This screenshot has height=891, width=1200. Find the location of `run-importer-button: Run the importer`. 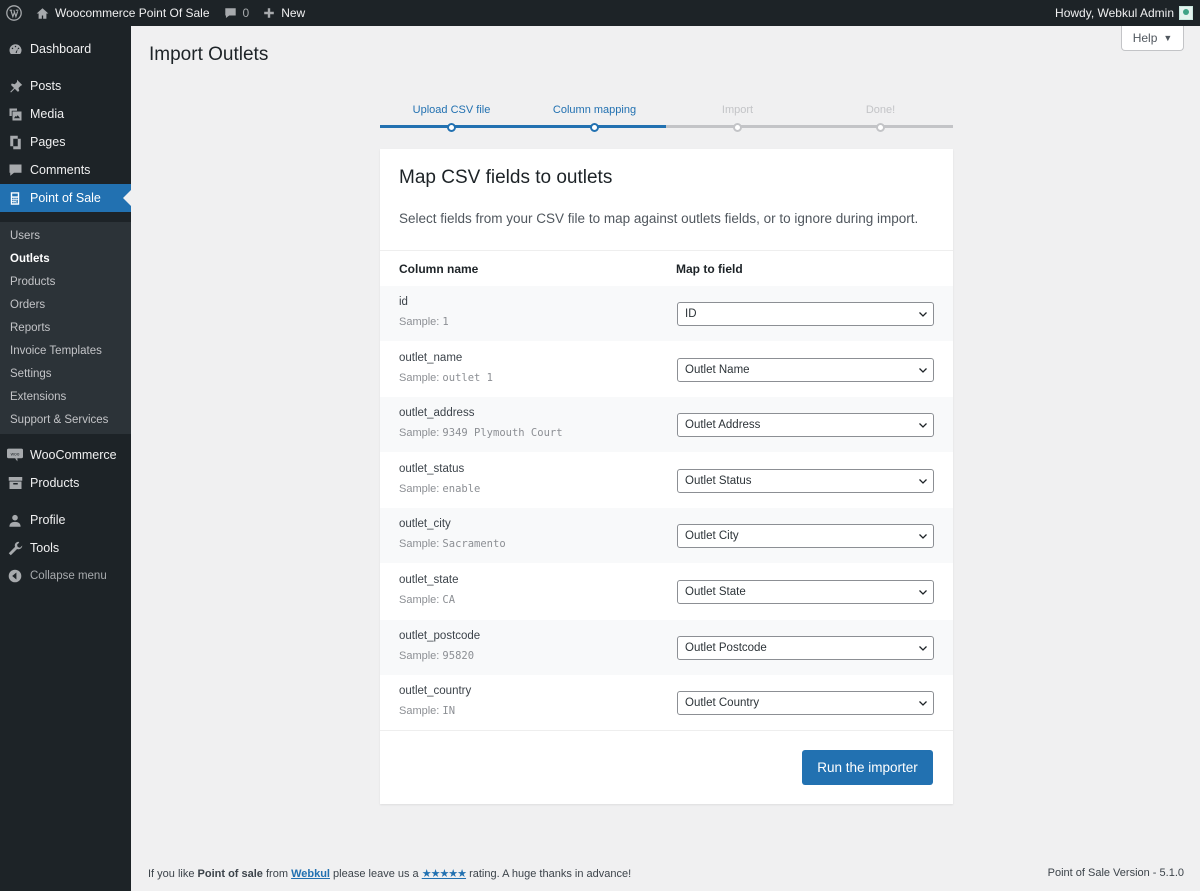

run-importer-button: Run the importer is located at coordinates (867, 767).